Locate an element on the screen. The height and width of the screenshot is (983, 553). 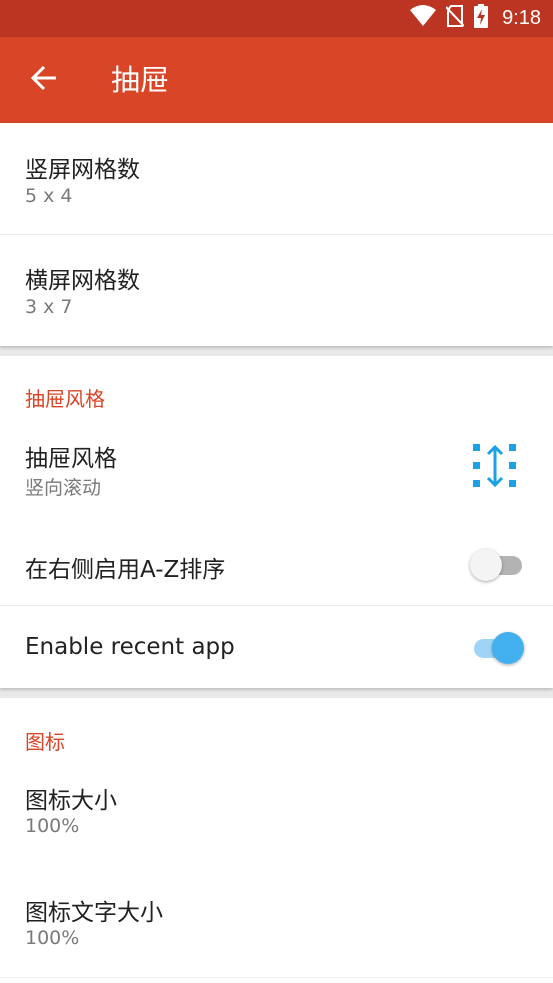
drawer-style-title: 抽屉风格 is located at coordinates (71, 459).